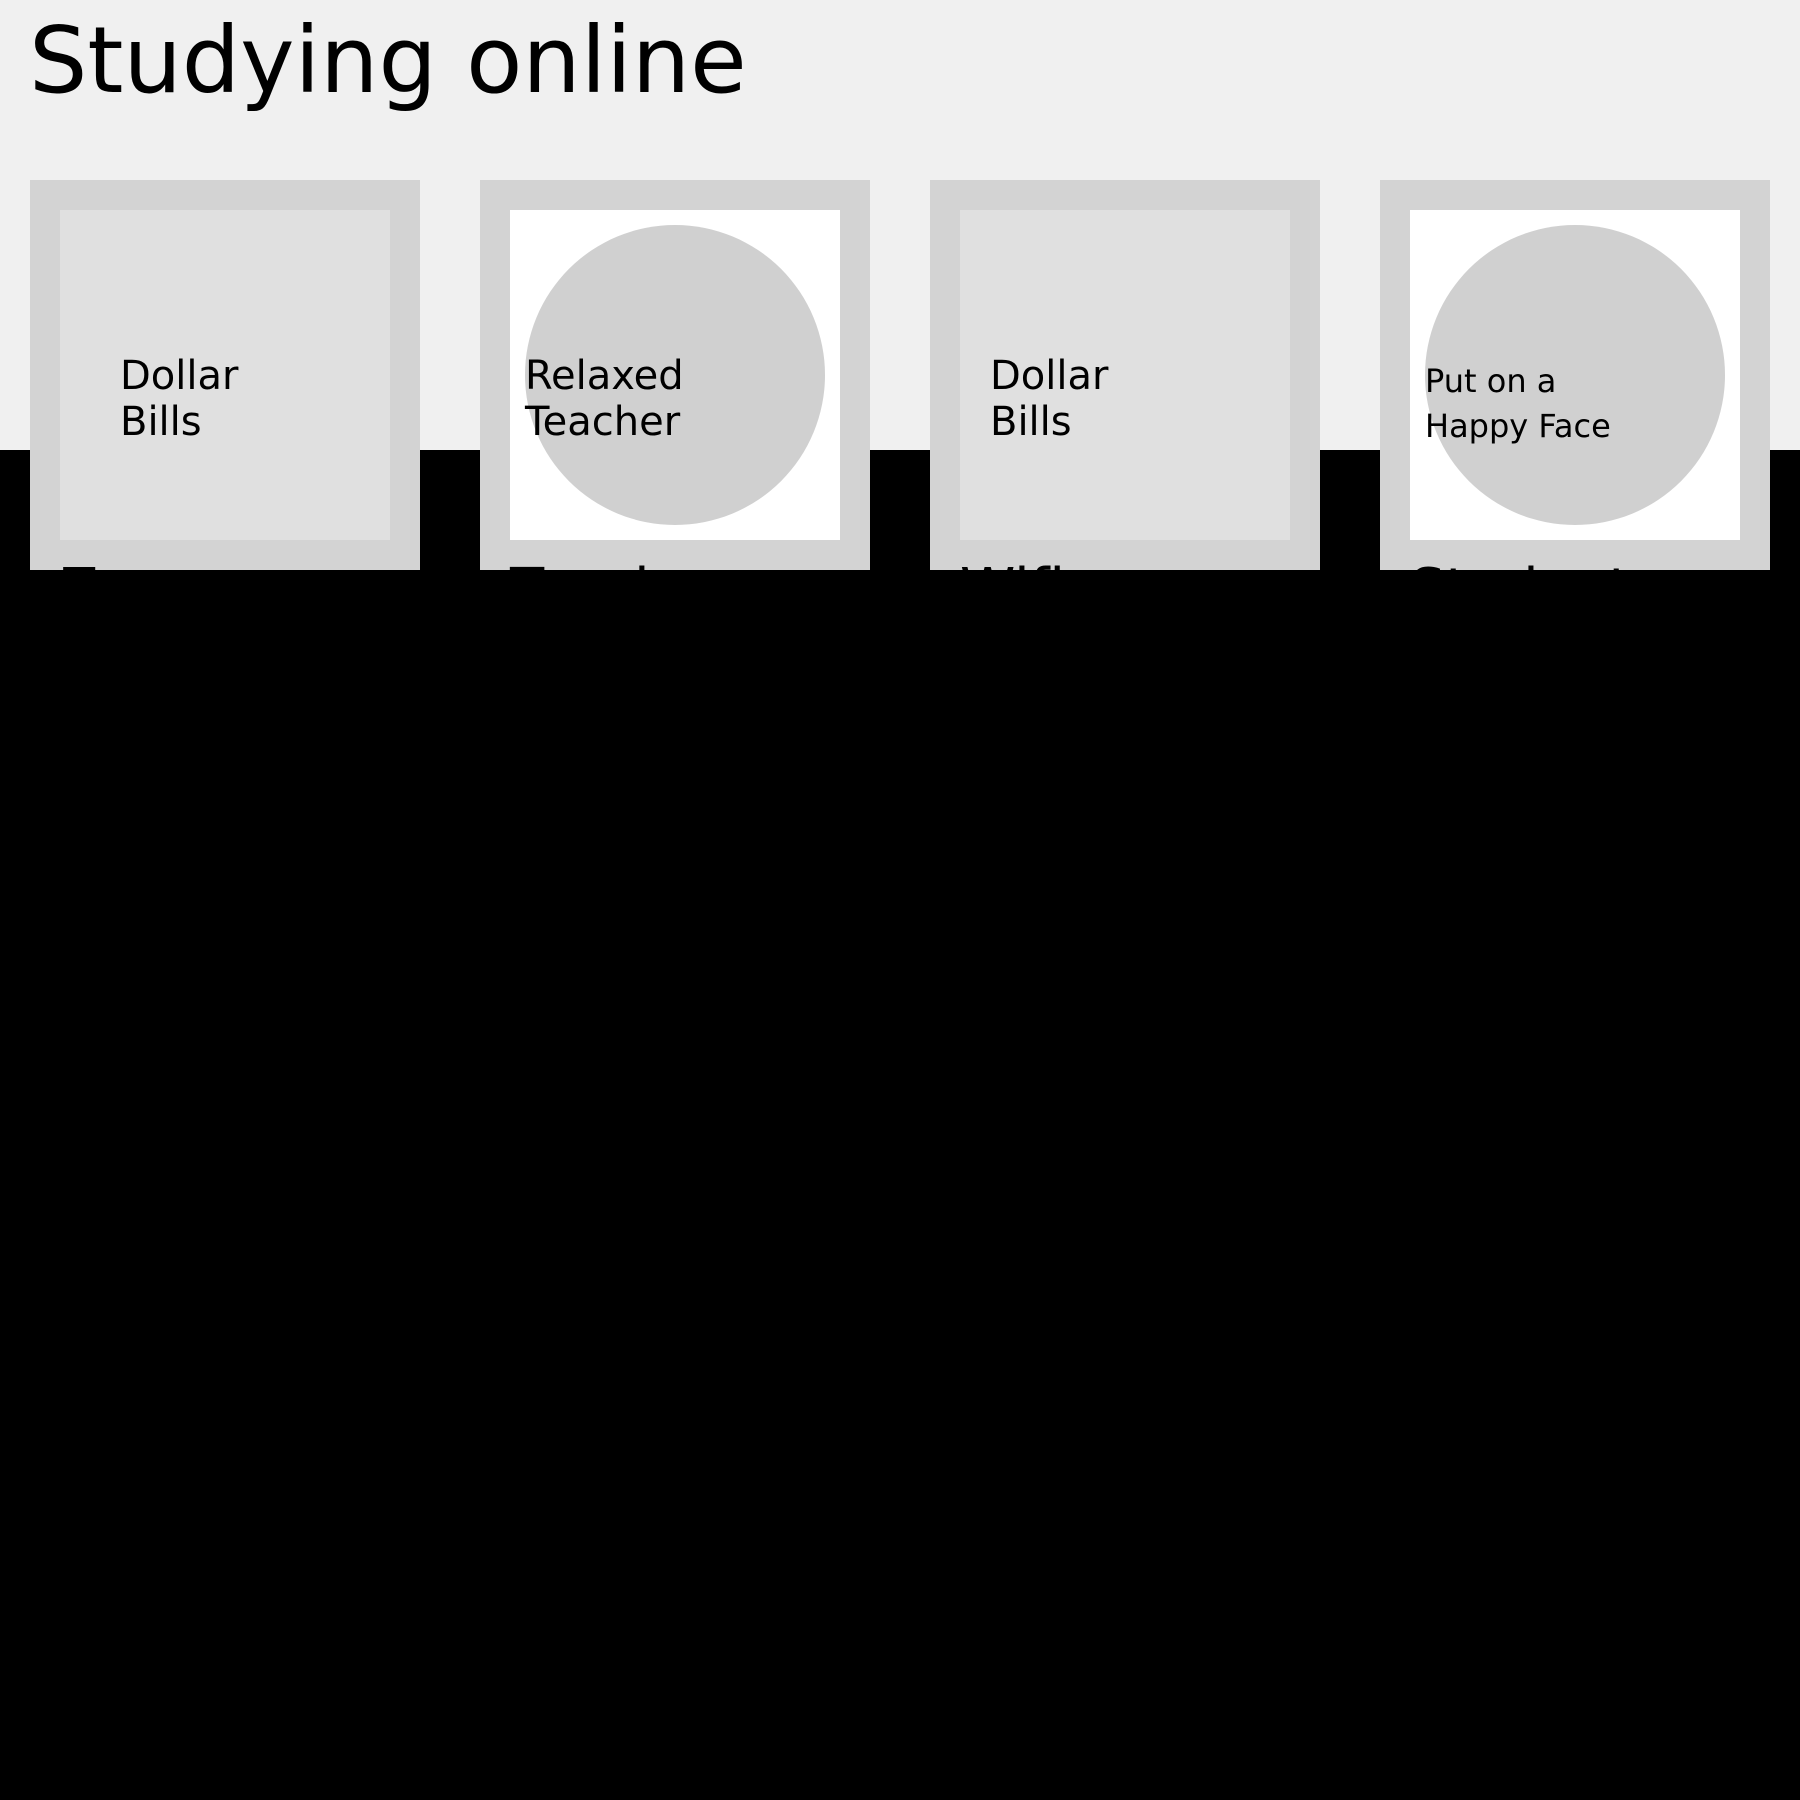 Image resolution: width=1800 pixels, height=1800 pixels. Describe the element at coordinates (140, 560) in the screenshot. I see `card-title: Zoom` at that location.